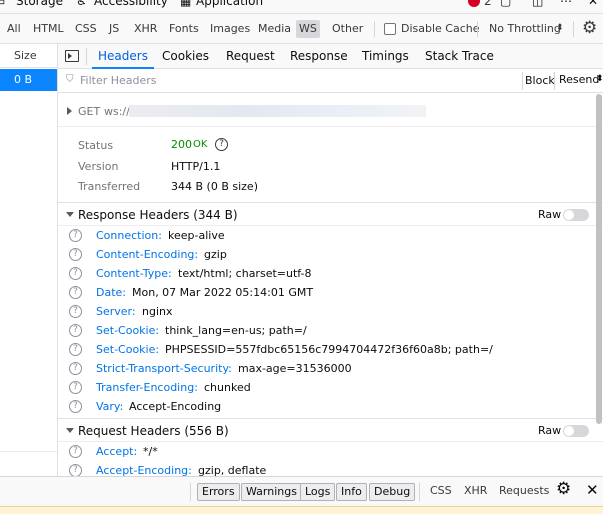 The image size is (603, 514). I want to click on tab-cookies: Cookies, so click(185, 56).